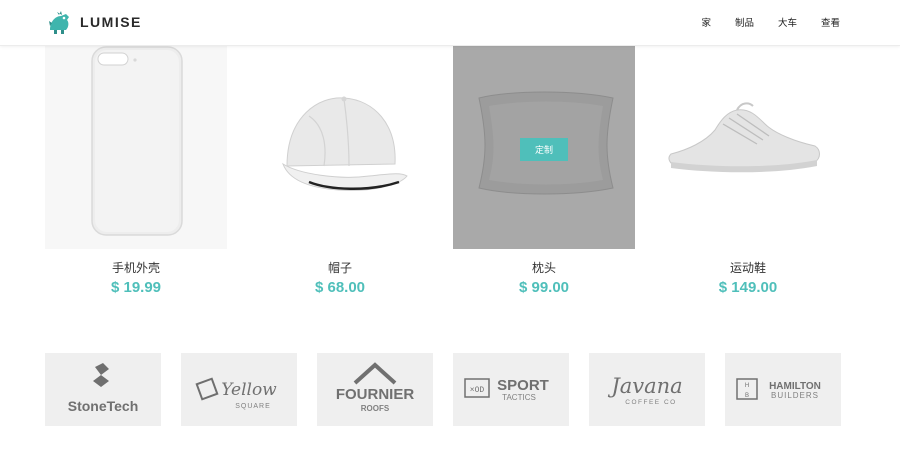 The height and width of the screenshot is (449, 900). Describe the element at coordinates (830, 22) in the screenshot. I see `nav-item-view: 查看` at that location.